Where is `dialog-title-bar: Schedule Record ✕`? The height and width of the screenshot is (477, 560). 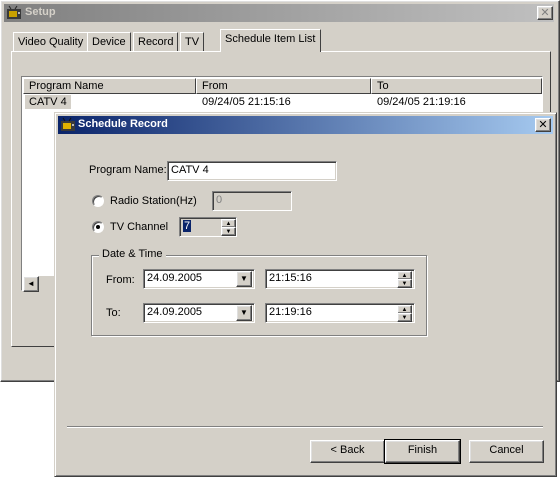 dialog-title-bar: Schedule Record ✕ is located at coordinates (305, 125).